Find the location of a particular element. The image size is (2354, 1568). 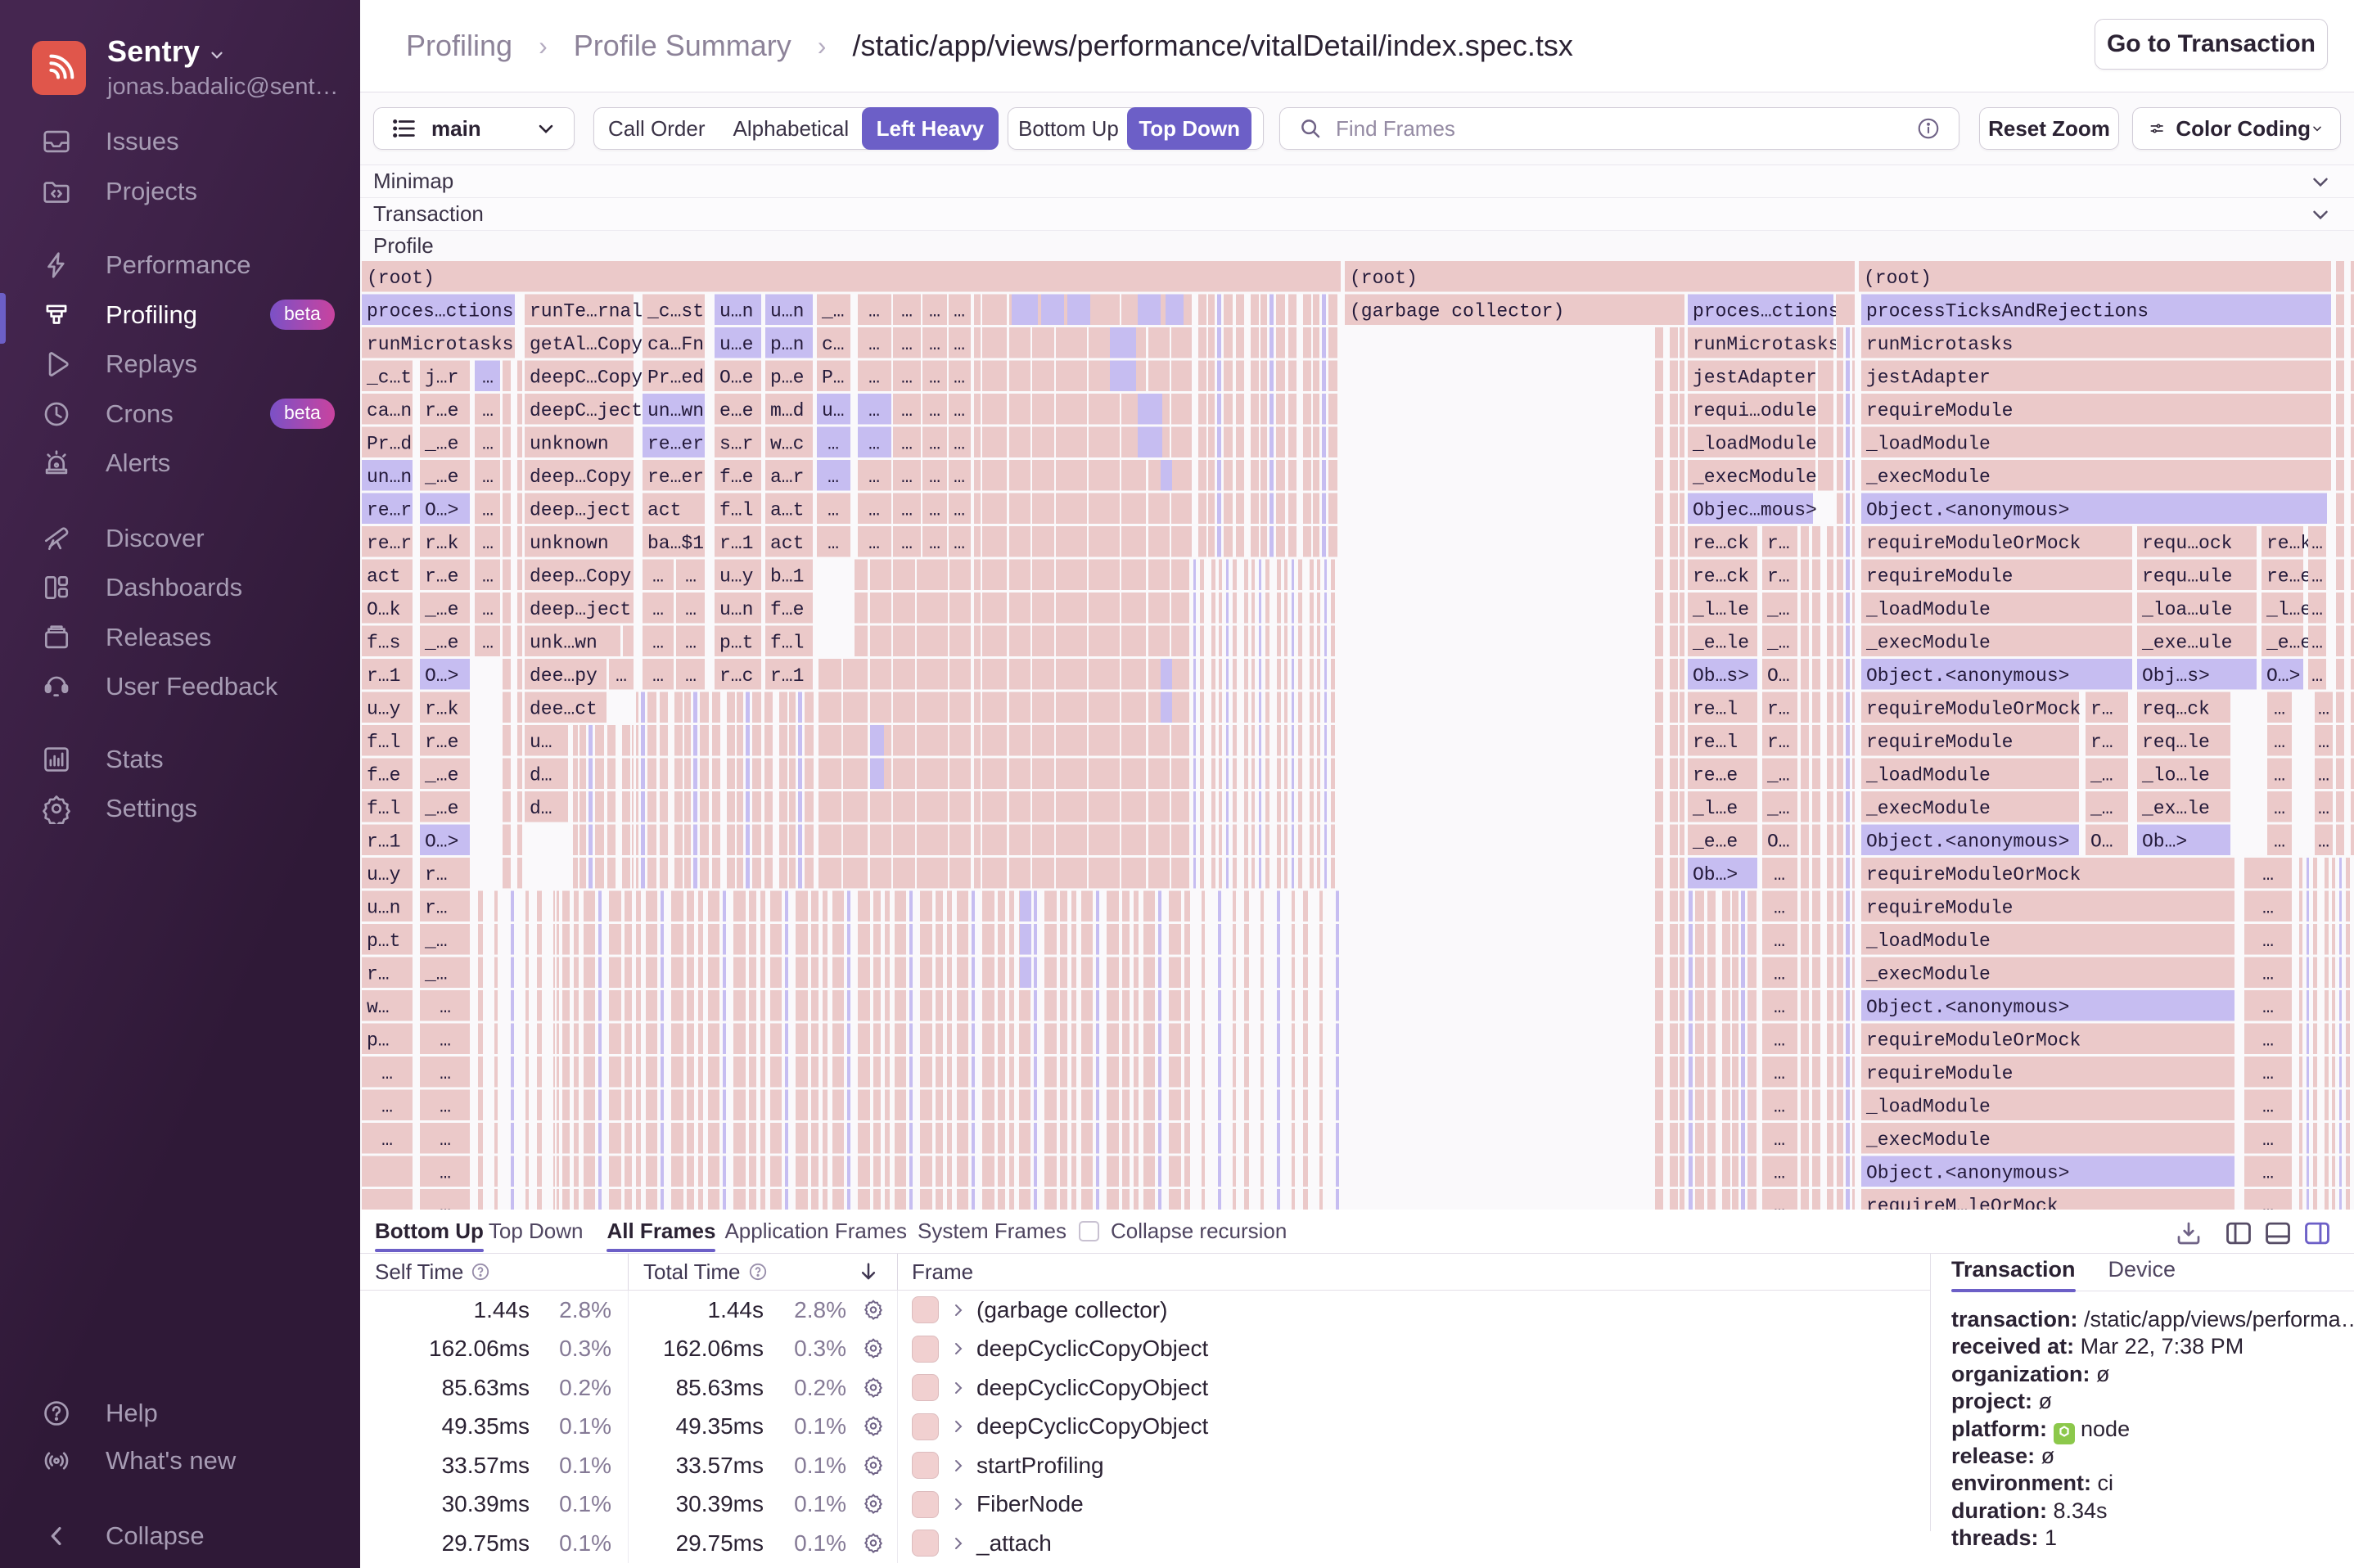

svg-text: Ob…> is located at coordinates (2164, 842).